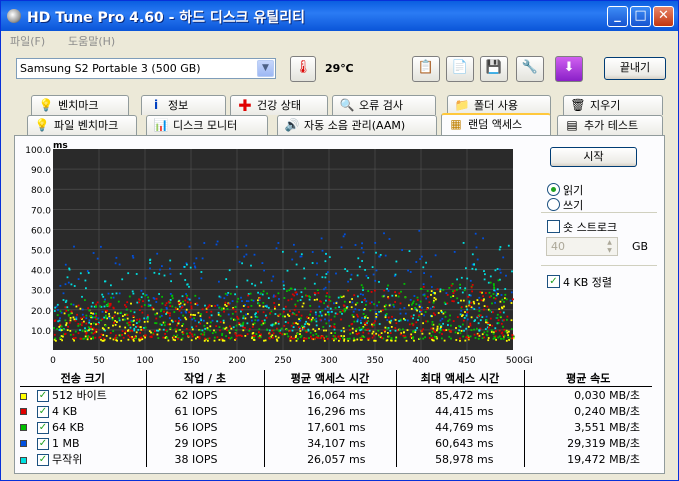  Describe the element at coordinates (593, 157) in the screenshot. I see `start-button: 시작` at that location.